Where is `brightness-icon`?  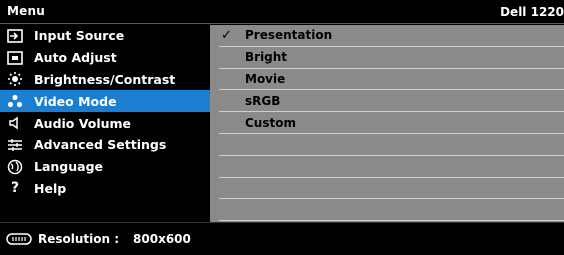 brightness-icon is located at coordinates (15, 79).